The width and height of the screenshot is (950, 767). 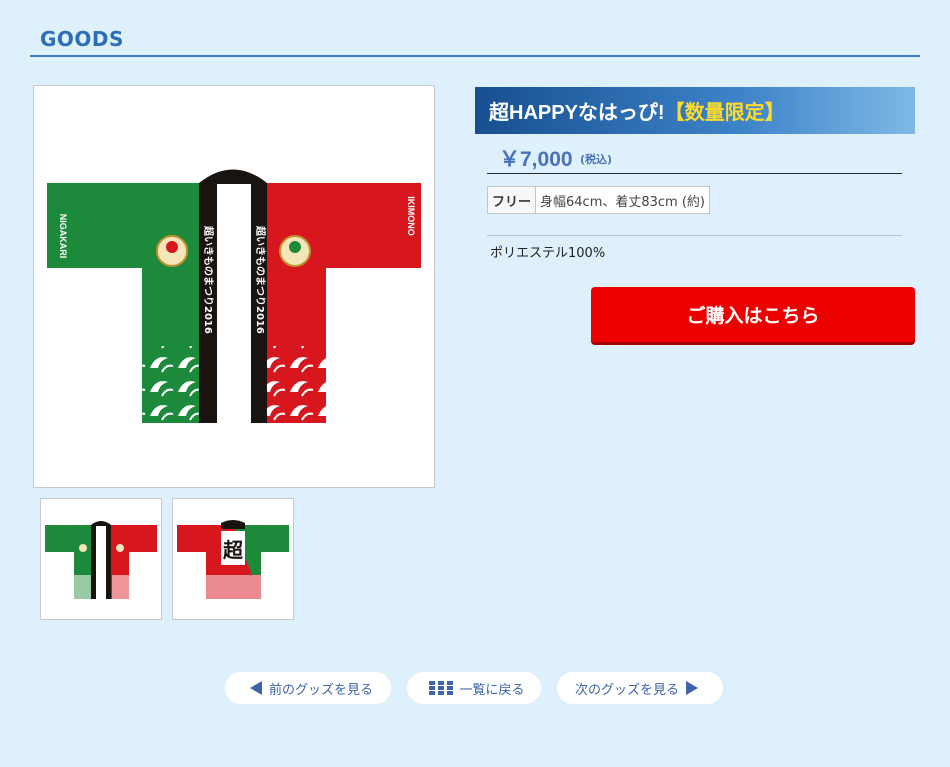 What do you see at coordinates (492, 690) in the screenshot?
I see `back-to-list-label: 一覧に戻る` at bounding box center [492, 690].